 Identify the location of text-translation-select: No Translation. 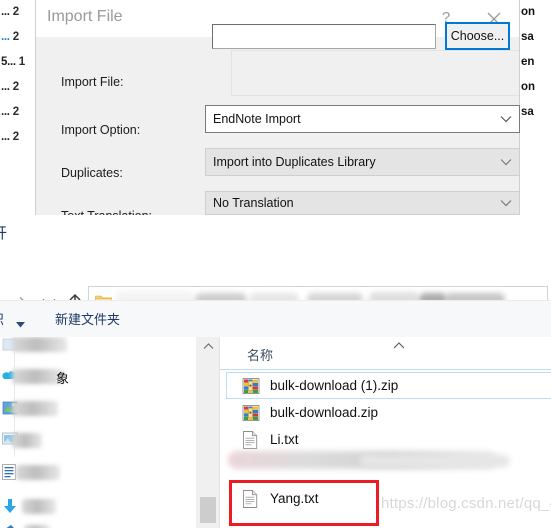
(362, 203).